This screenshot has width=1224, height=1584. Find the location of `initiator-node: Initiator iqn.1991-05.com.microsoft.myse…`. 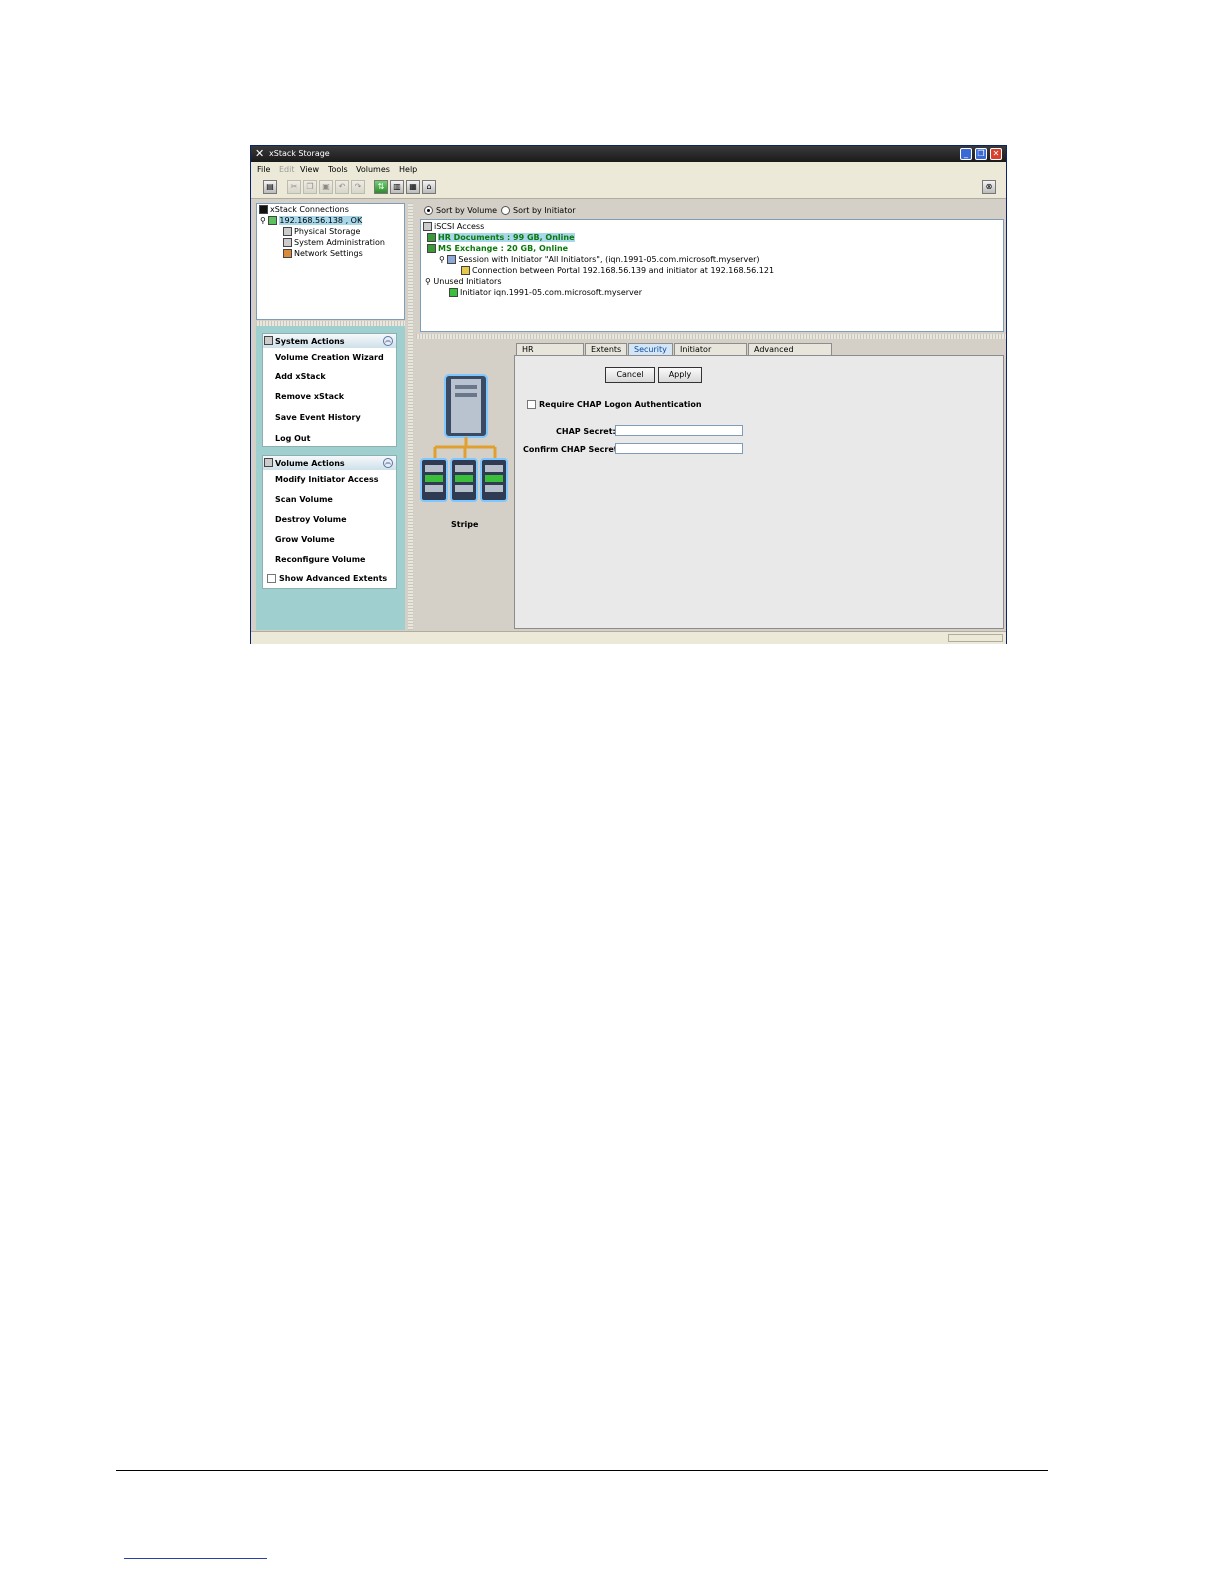

initiator-node: Initiator iqn.1991-05.com.microsoft.myse… is located at coordinates (545, 292).